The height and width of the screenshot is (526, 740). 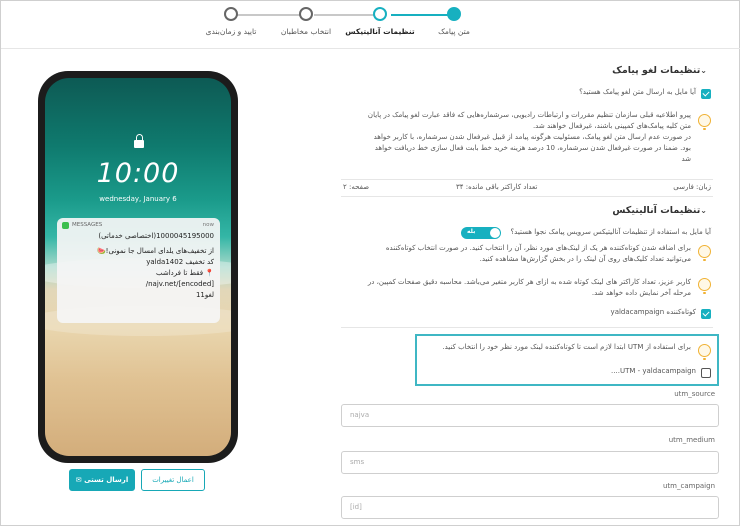 I want to click on optout-section-title: تنظیمات لغو پیامک⌄, so click(x=661, y=70).